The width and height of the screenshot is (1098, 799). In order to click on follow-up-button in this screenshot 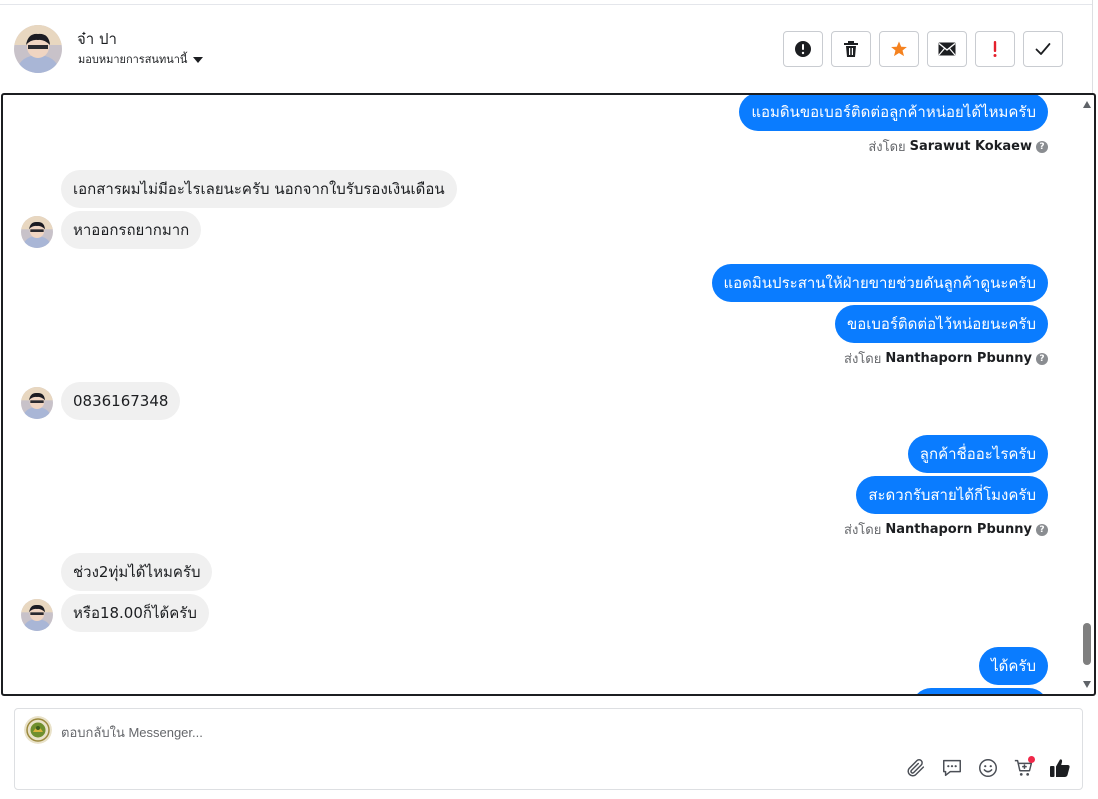, I will do `click(995, 49)`.